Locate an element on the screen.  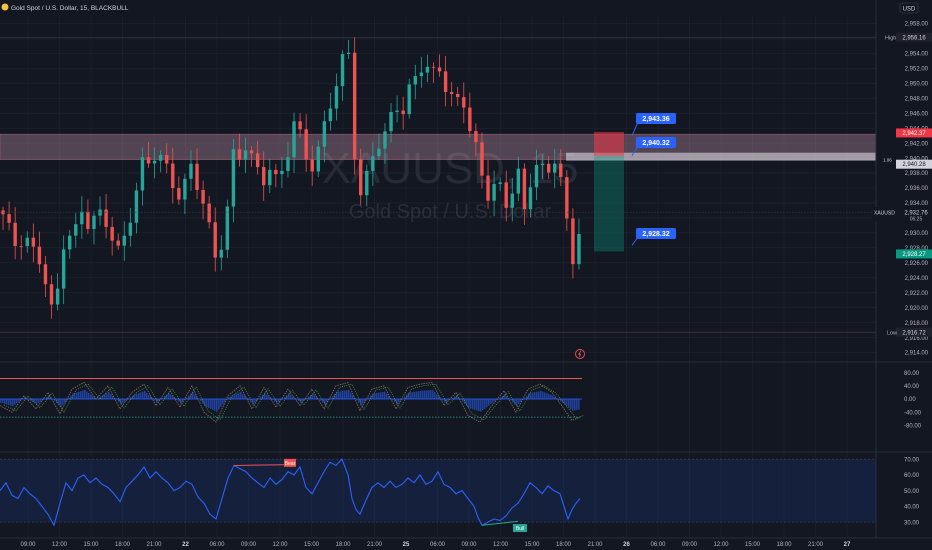
time-tick-label: 18:00 is located at coordinates (123, 545).